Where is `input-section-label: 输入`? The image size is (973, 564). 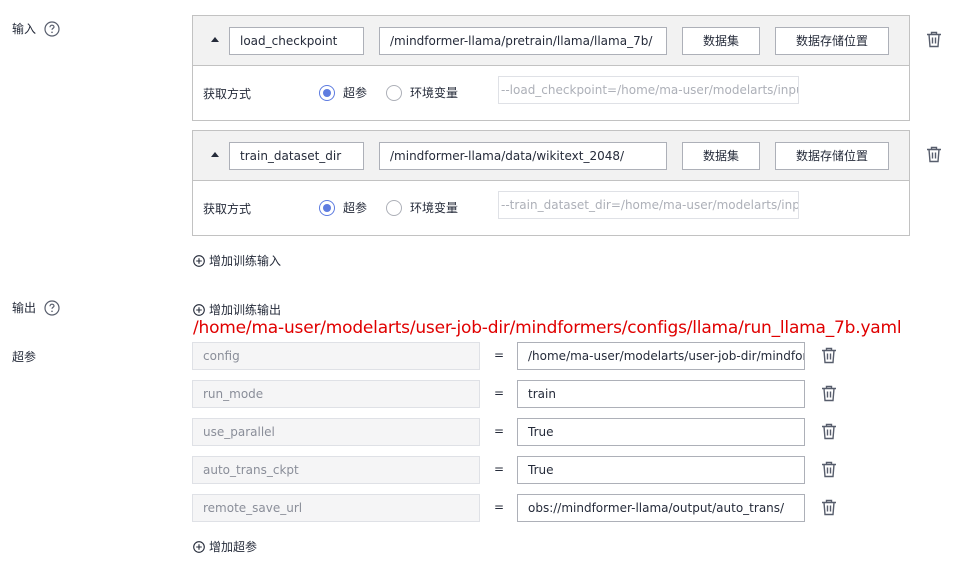 input-section-label: 输入 is located at coordinates (36, 28).